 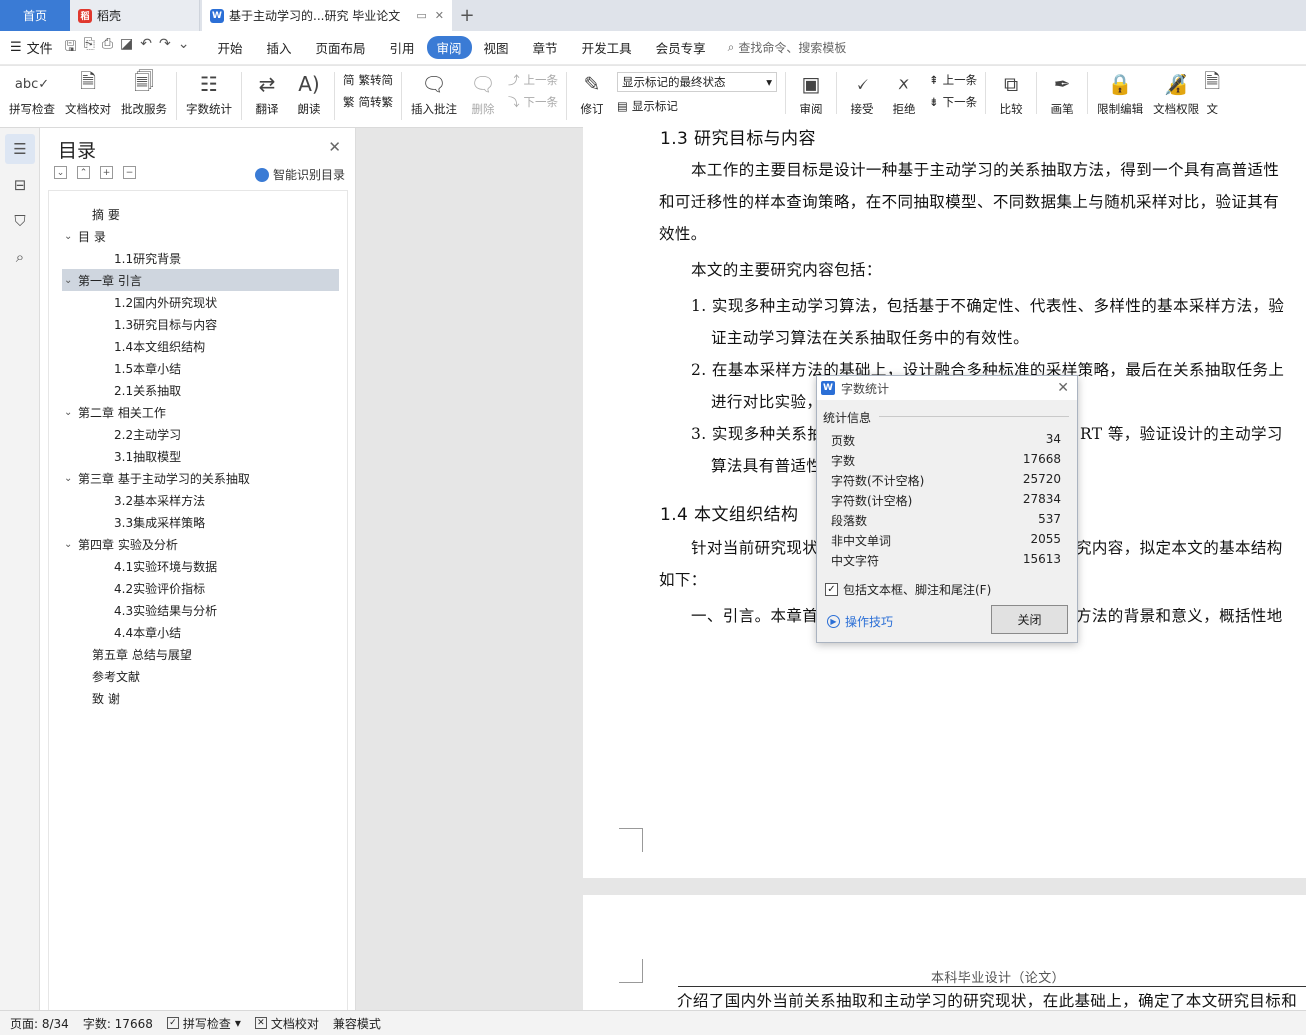 I want to click on menu-tab-7: 开发工具, so click(x=607, y=47).